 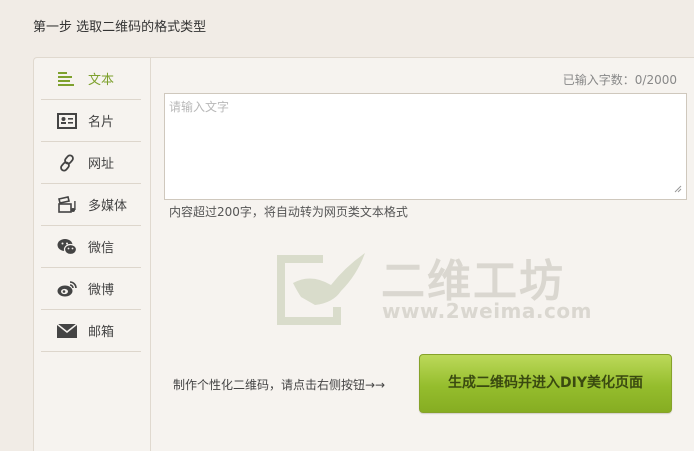 I want to click on sidebar-item-label: 微信, so click(x=101, y=248).